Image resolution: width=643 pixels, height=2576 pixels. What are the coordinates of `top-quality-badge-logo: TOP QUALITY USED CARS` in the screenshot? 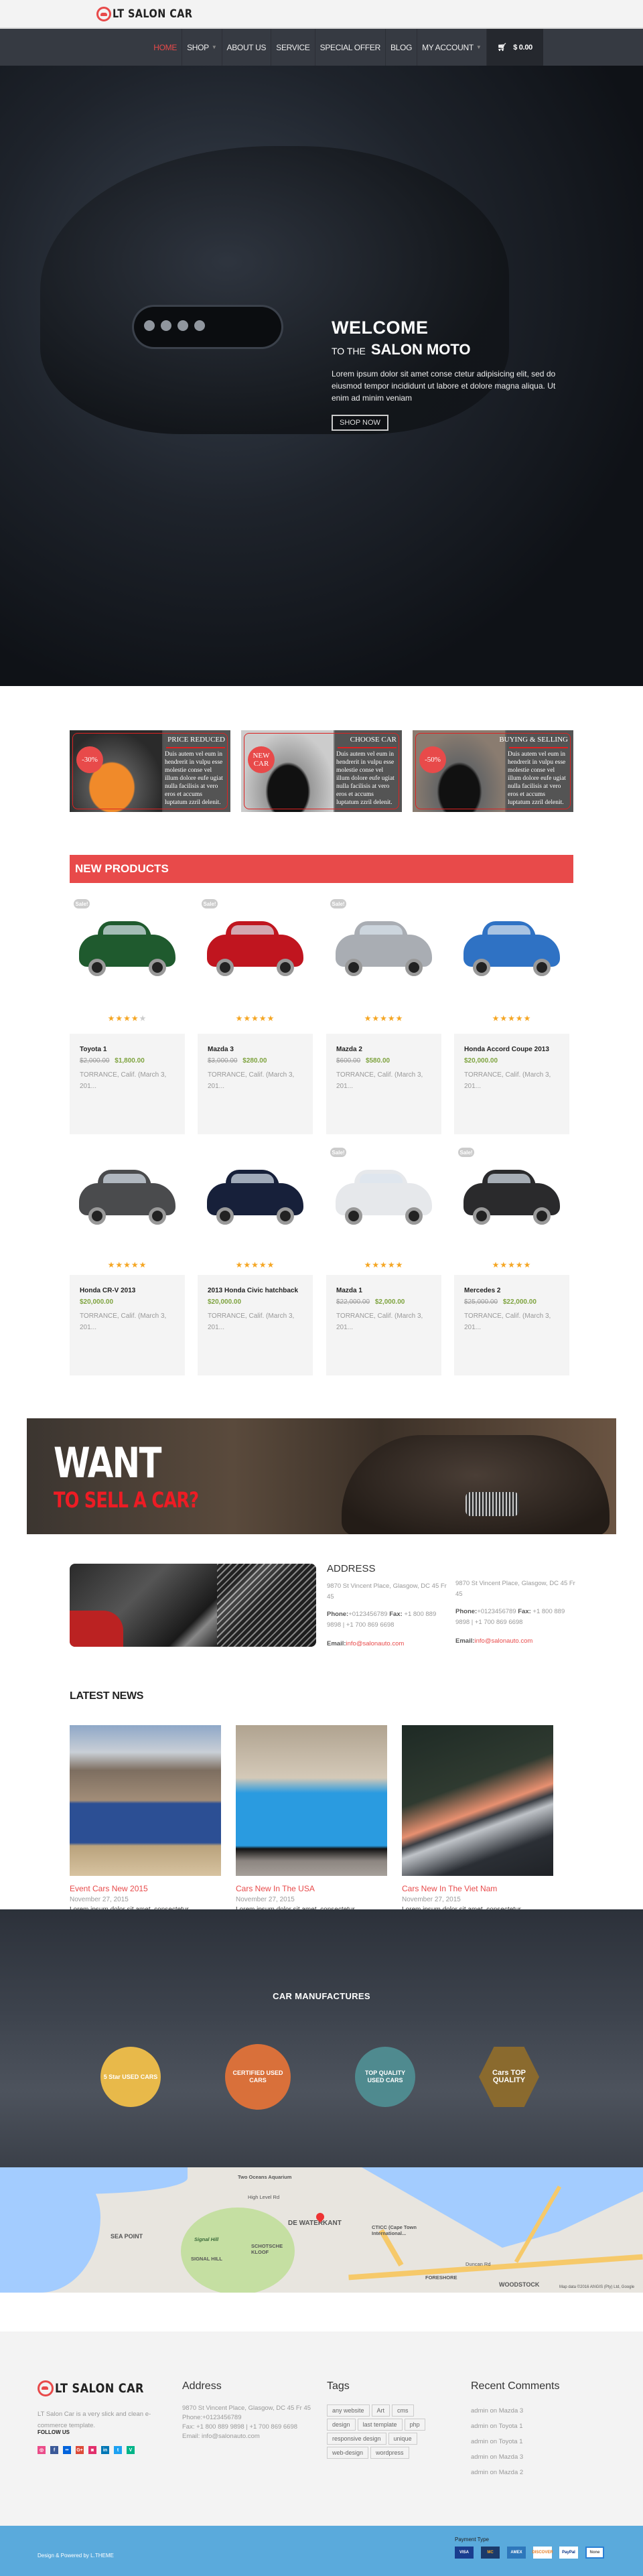 It's located at (385, 2077).